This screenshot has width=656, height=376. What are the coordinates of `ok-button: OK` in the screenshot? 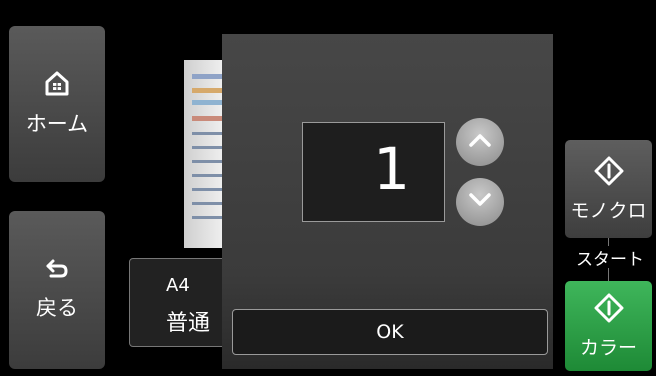 It's located at (390, 332).